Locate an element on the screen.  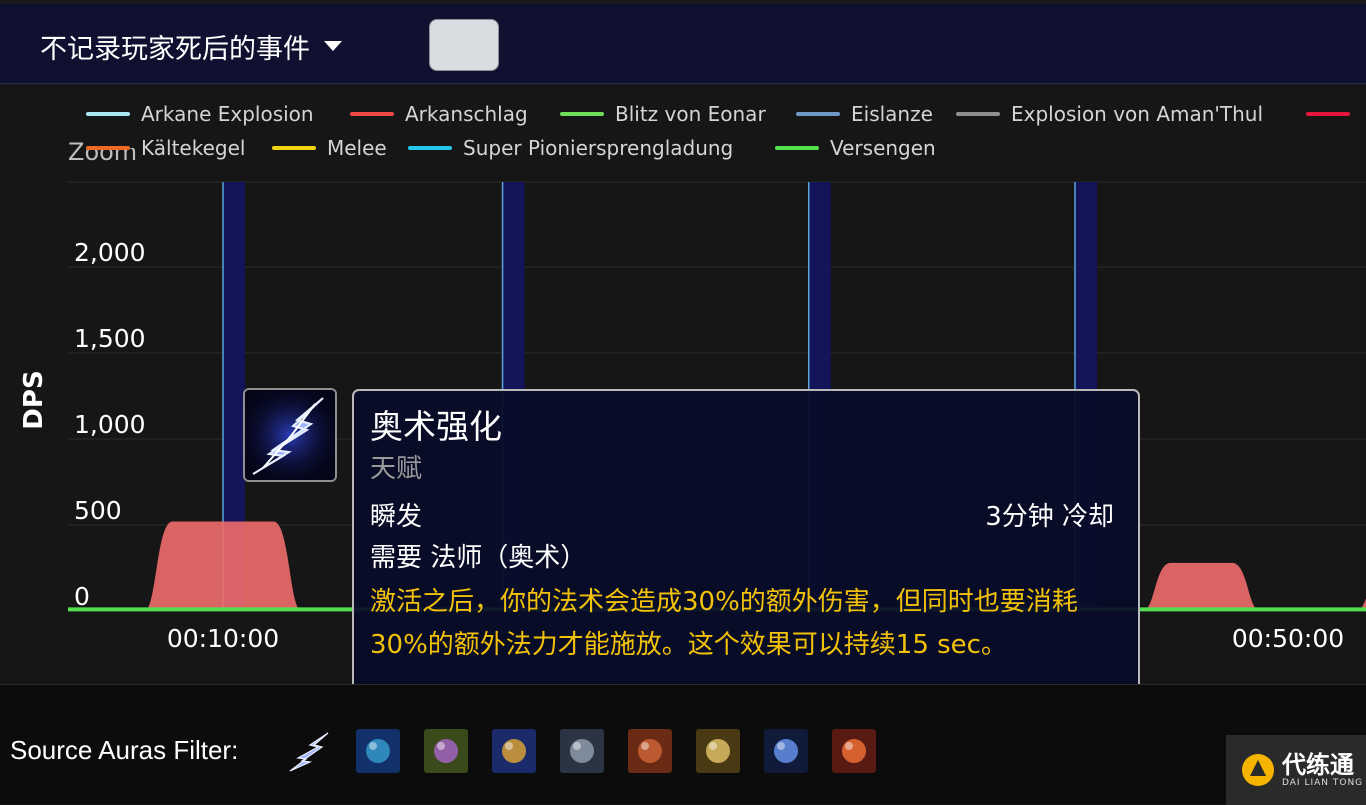
chevron-down-icon is located at coordinates (333, 46).